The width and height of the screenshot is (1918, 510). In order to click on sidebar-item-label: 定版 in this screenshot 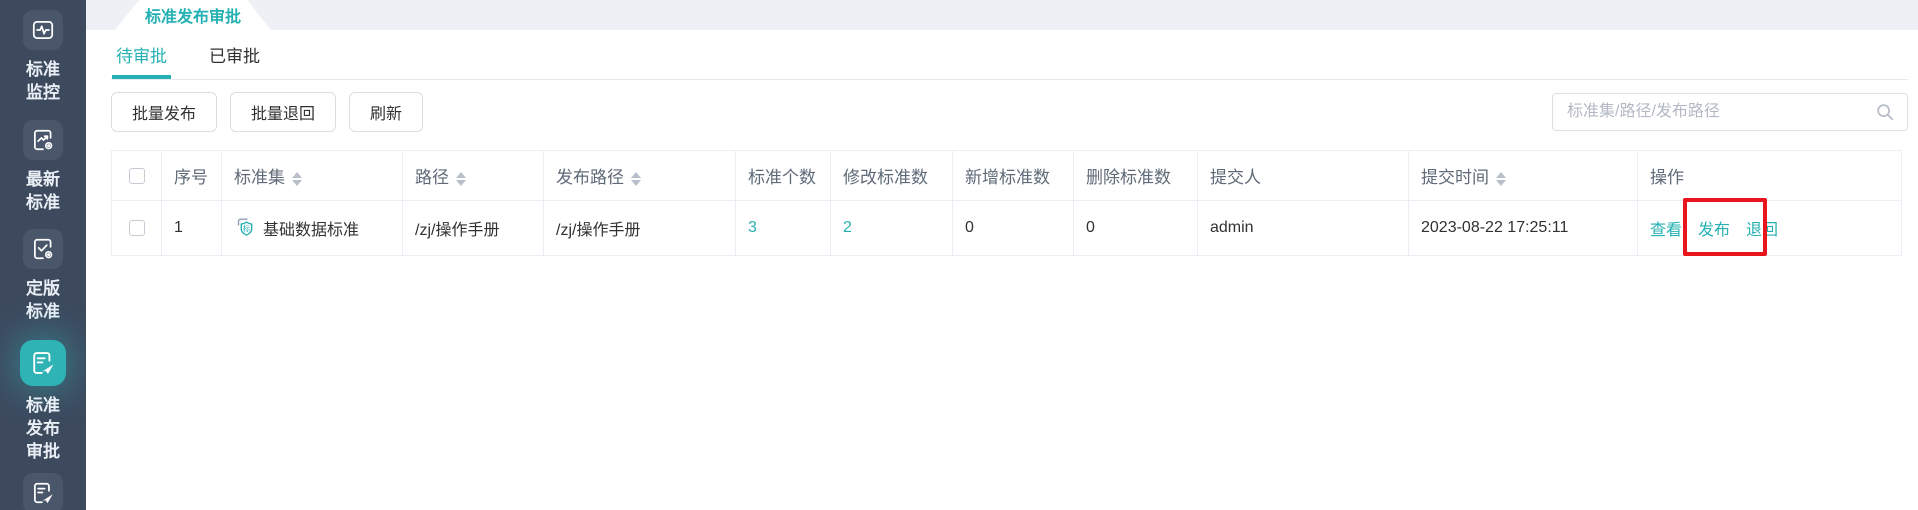, I will do `click(43, 288)`.